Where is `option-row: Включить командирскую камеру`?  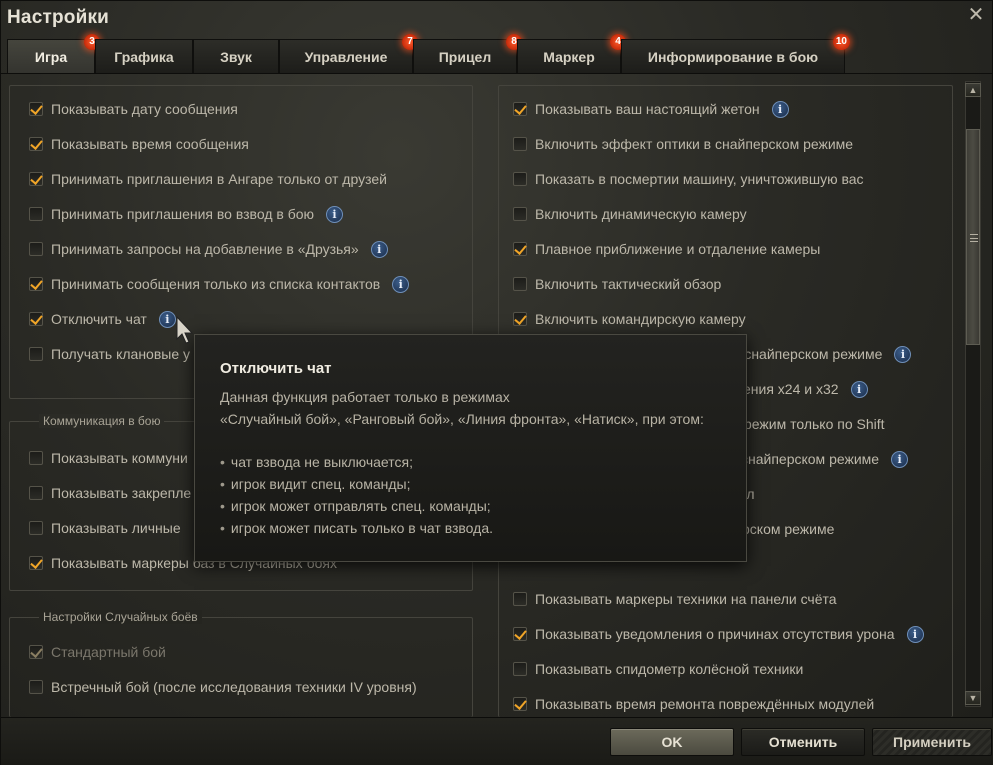 option-row: Включить командирскую камеру is located at coordinates (629, 319).